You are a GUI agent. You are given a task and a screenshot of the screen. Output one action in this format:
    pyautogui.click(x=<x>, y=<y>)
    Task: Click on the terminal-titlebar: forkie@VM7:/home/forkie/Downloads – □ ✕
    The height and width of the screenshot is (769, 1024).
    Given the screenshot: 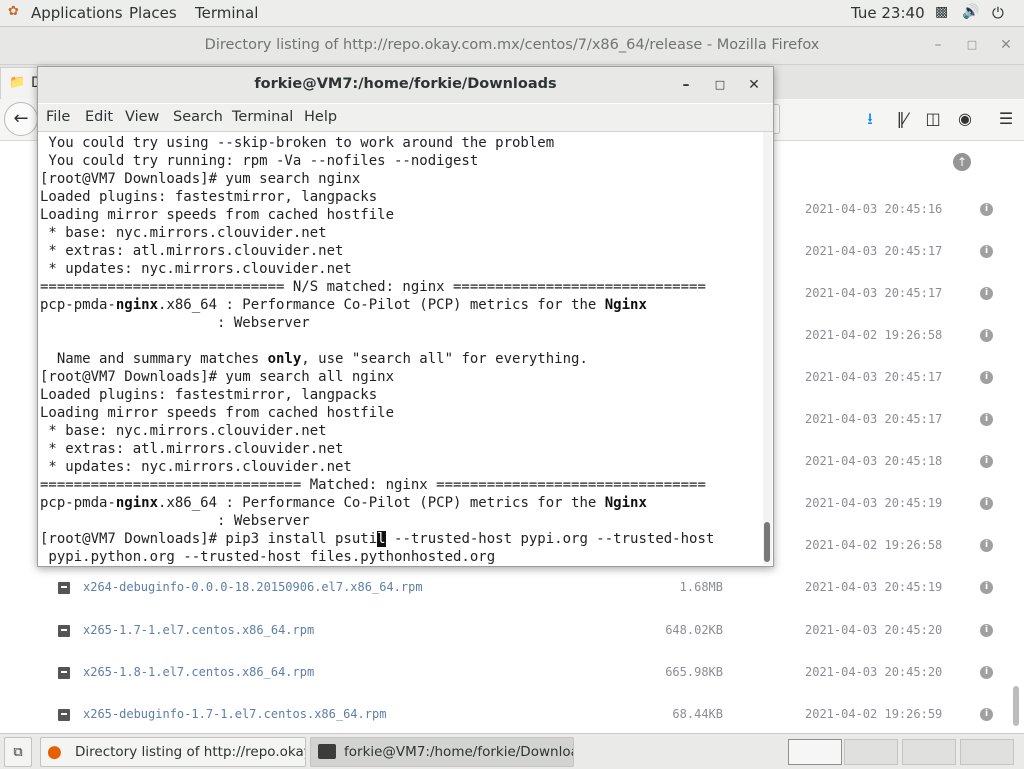 What is the action you would take?
    pyautogui.click(x=405, y=85)
    